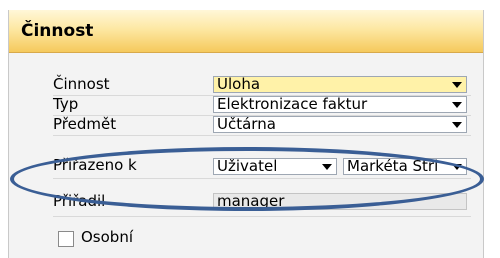  What do you see at coordinates (66, 239) in the screenshot?
I see `personal-checkbox` at bounding box center [66, 239].